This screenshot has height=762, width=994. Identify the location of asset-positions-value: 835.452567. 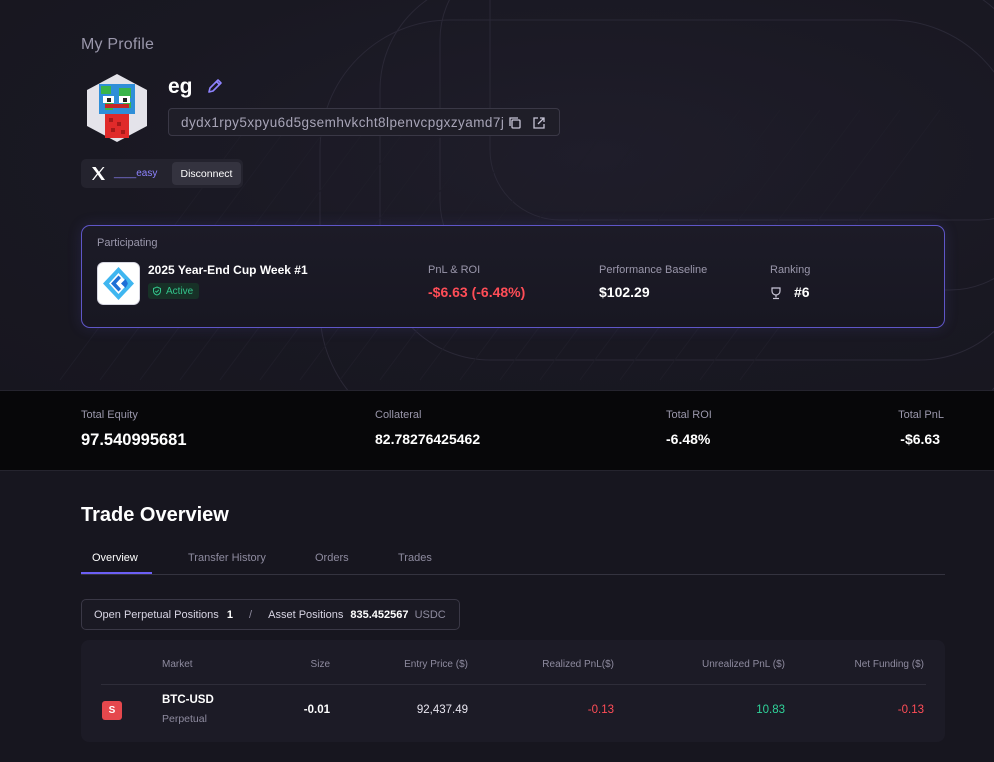
(379, 615).